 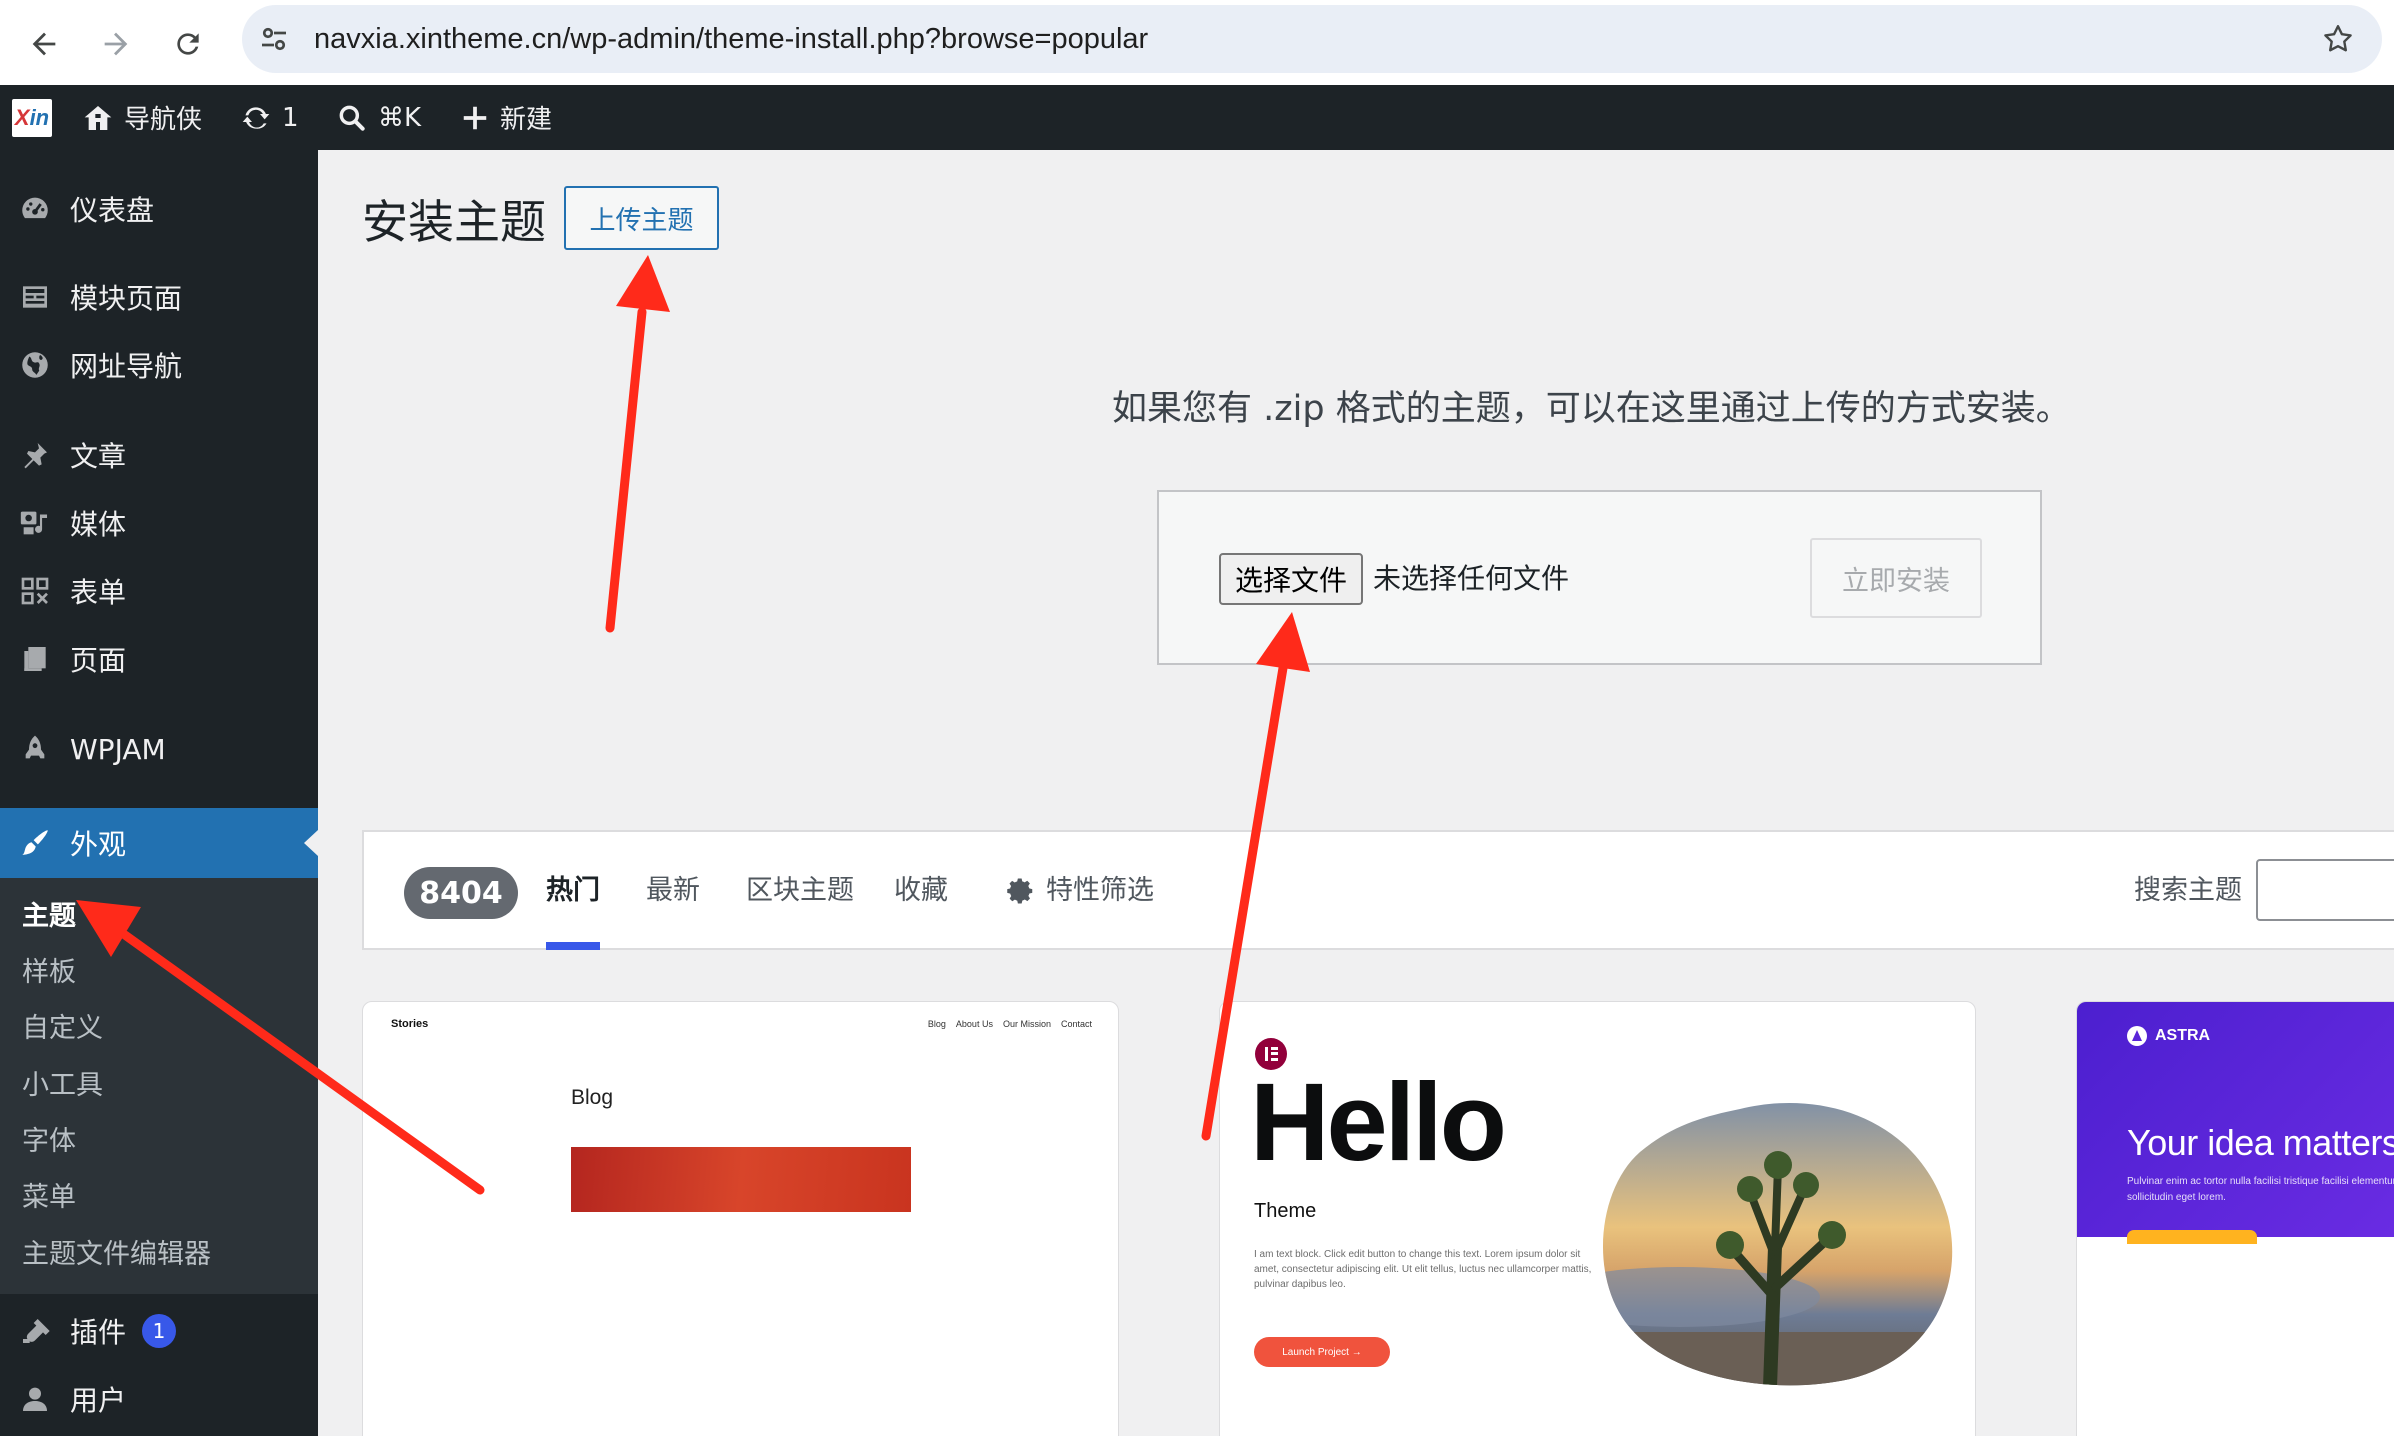 I want to click on install-now-button: 立即安装, so click(x=1896, y=578).